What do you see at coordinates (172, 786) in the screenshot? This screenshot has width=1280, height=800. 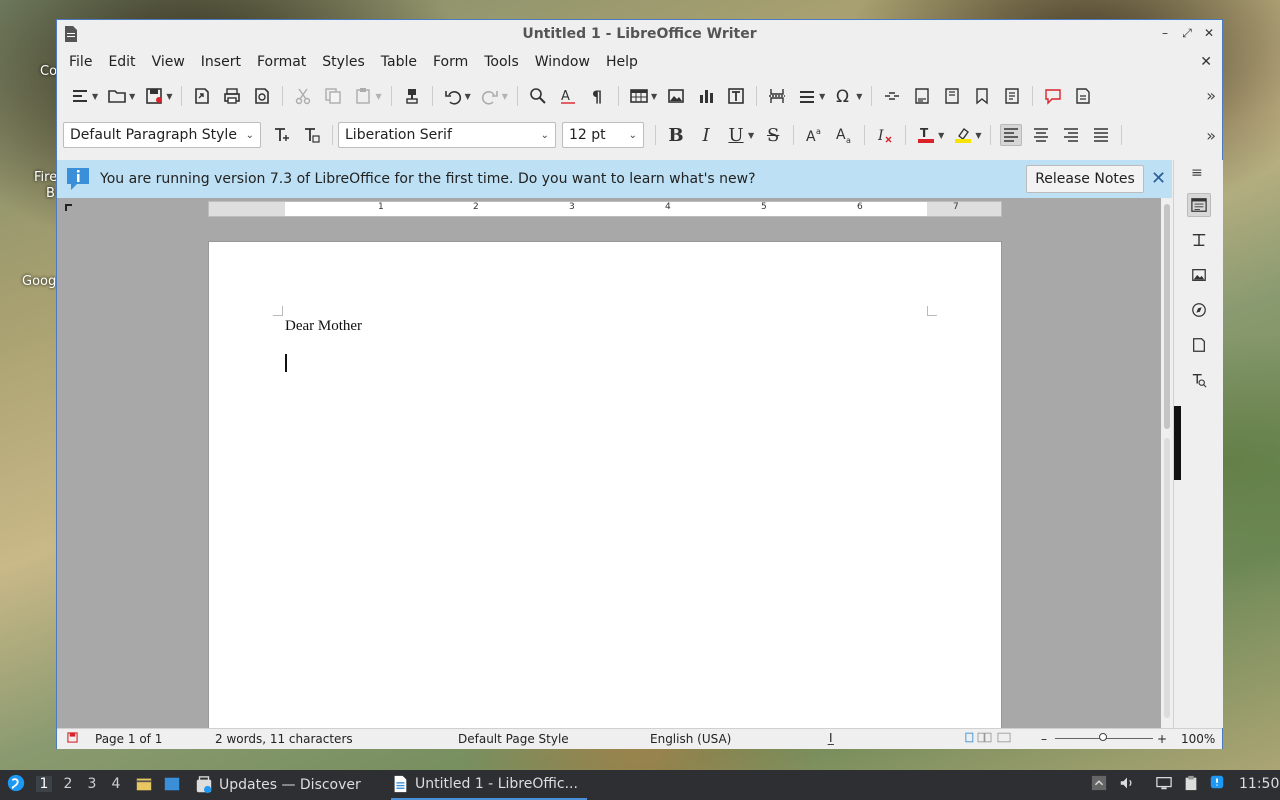 I see `desktop-icon` at bounding box center [172, 786].